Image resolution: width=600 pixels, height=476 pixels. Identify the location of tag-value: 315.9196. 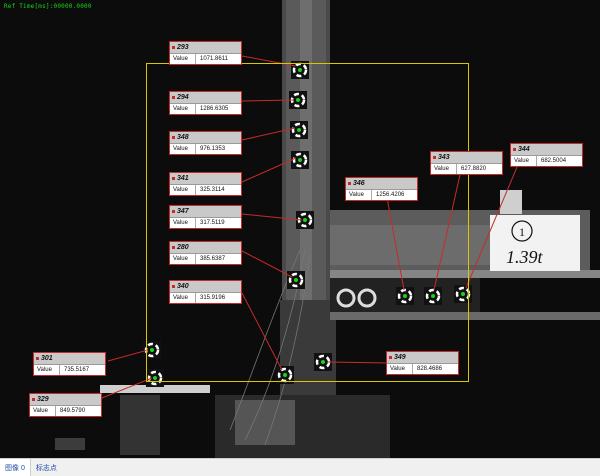
(213, 298).